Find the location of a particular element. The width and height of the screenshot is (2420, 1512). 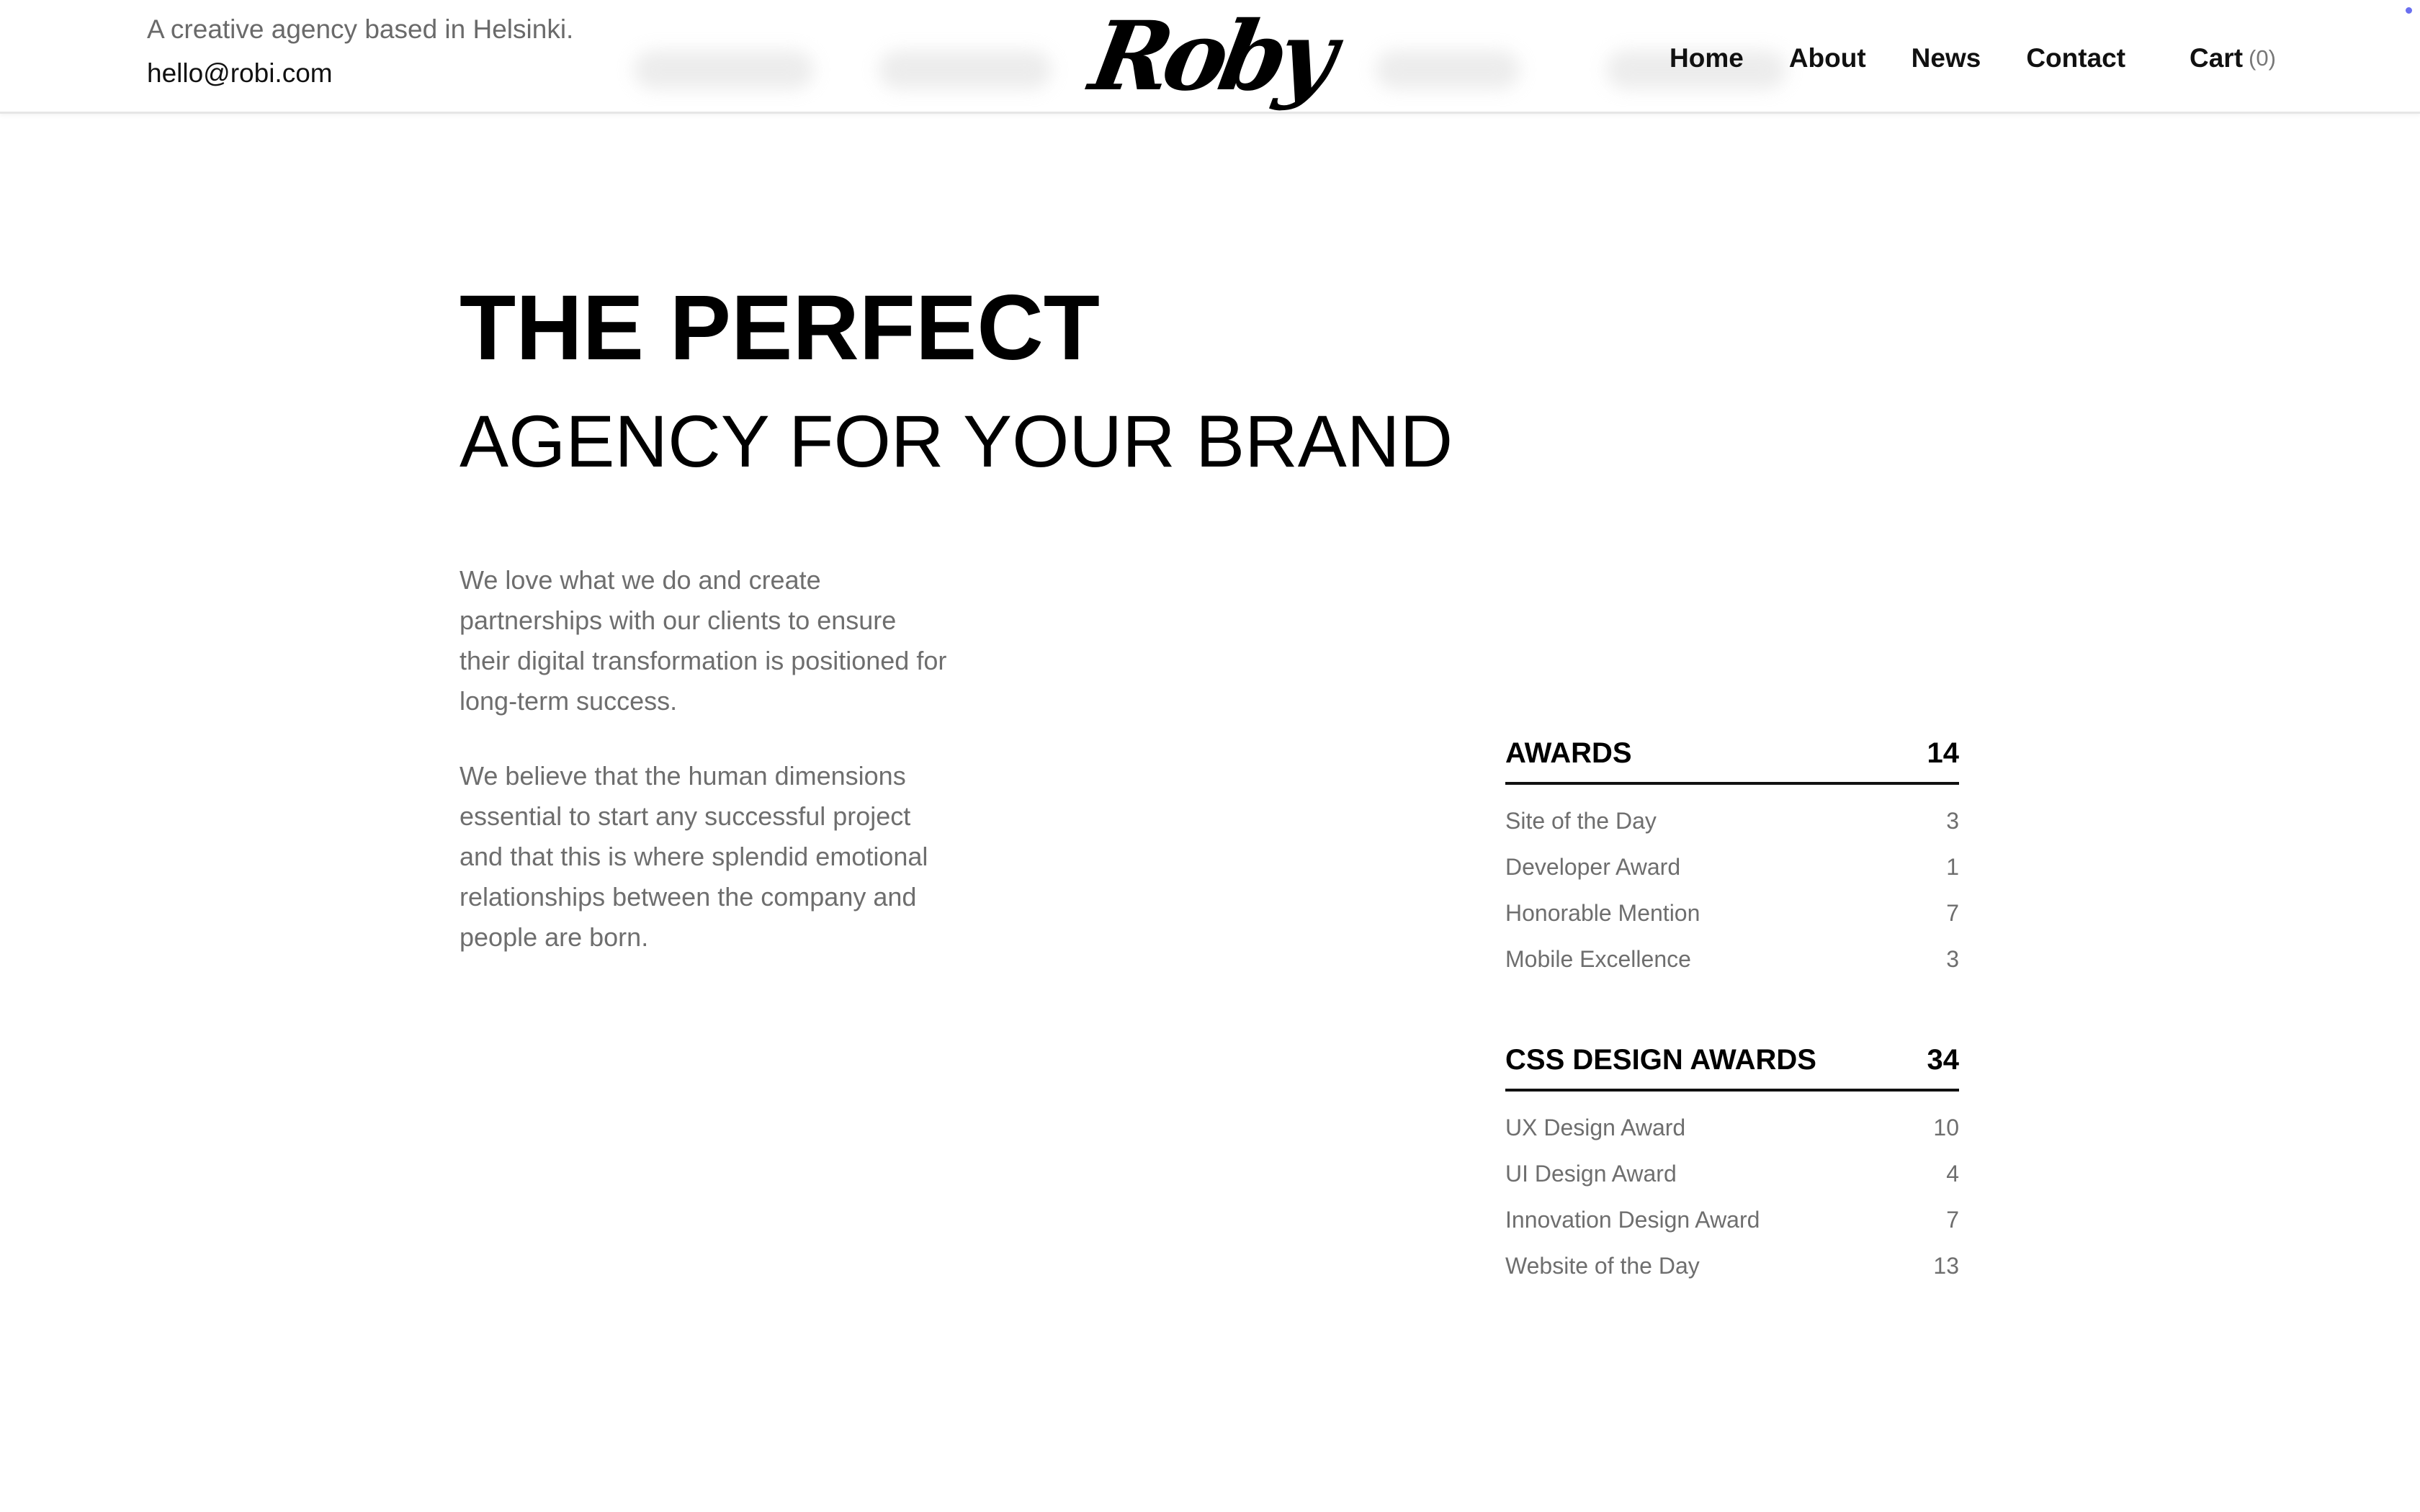

award-row: Website of the Day 13 is located at coordinates (1732, 1266).